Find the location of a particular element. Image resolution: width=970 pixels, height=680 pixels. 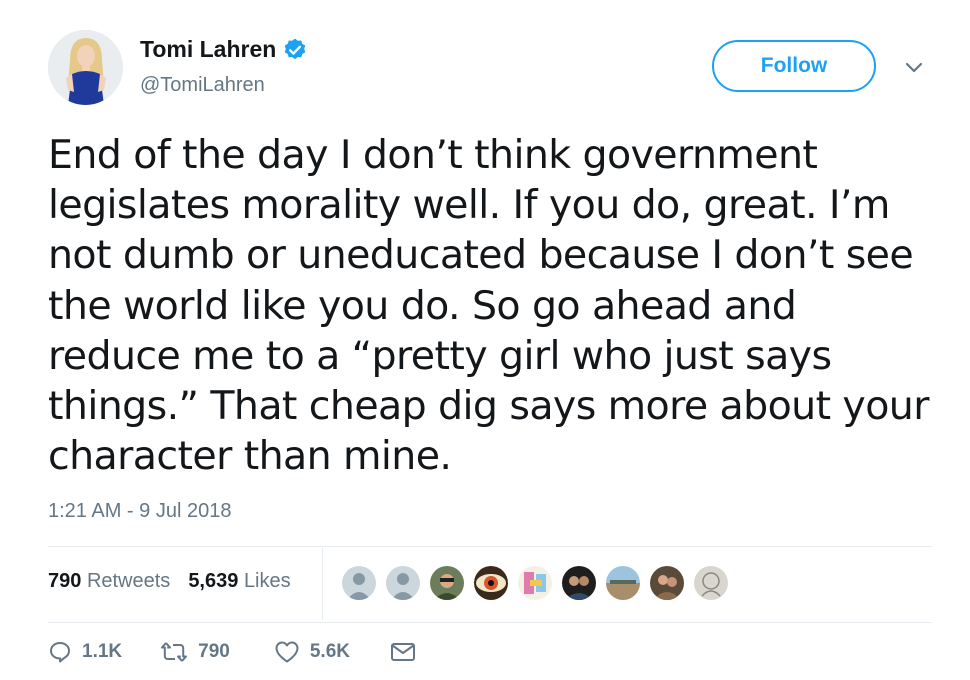

tweet-stats: 790 Retweets 5,639 Likes is located at coordinates (169, 581).